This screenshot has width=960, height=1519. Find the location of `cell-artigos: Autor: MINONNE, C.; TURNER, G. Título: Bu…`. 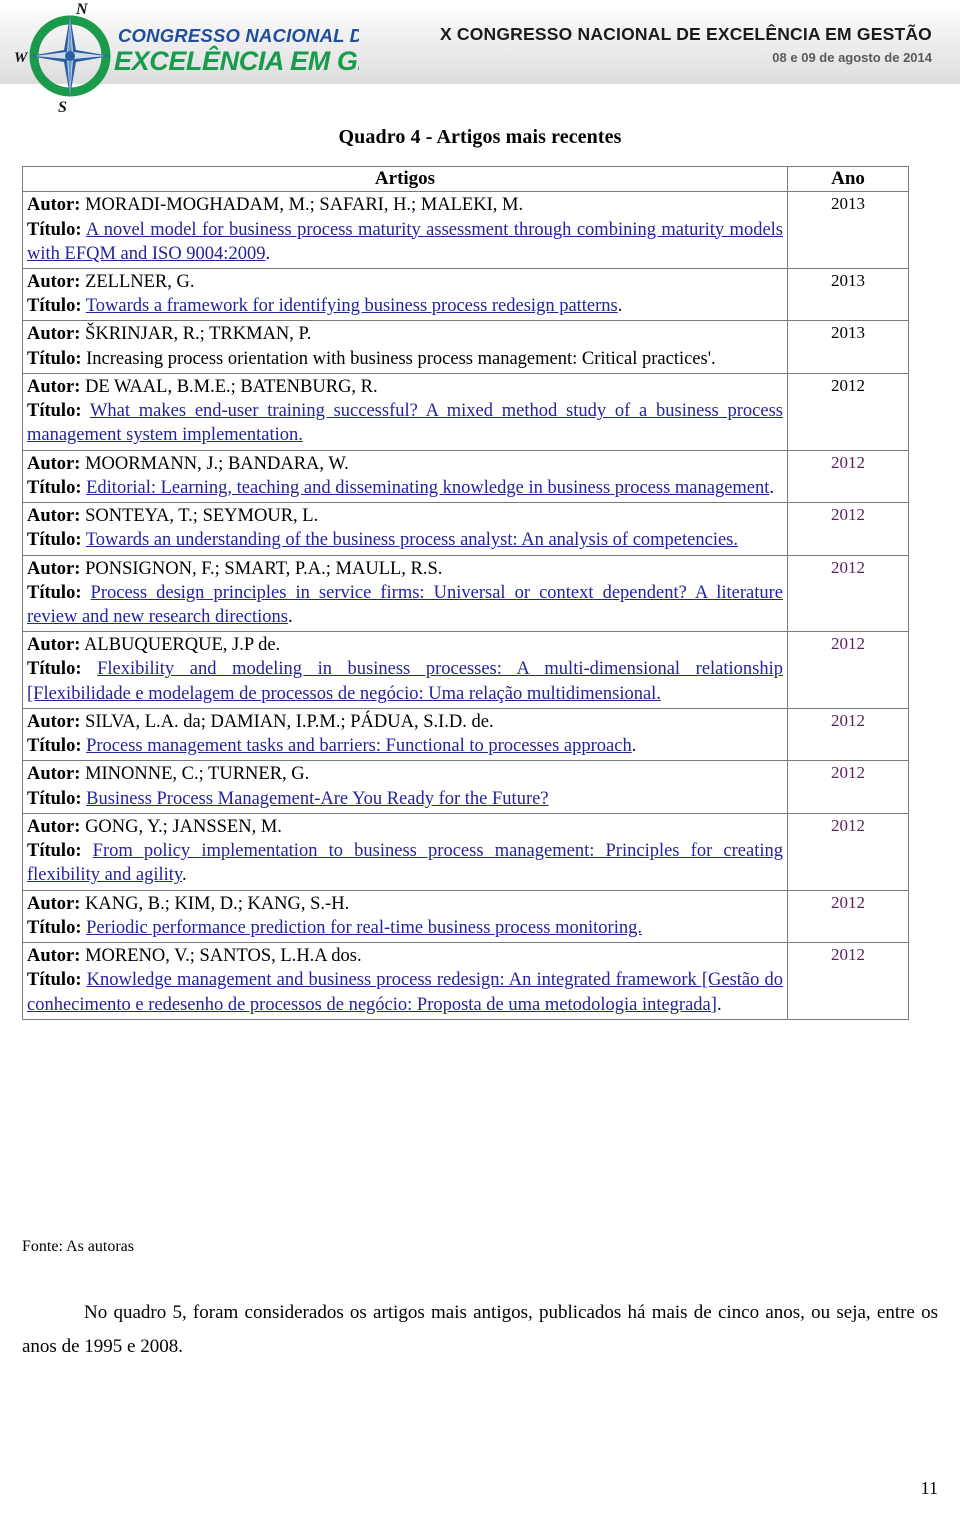

cell-artigos: Autor: MINONNE, C.; TURNER, G. Título: Bu… is located at coordinates (405, 787).